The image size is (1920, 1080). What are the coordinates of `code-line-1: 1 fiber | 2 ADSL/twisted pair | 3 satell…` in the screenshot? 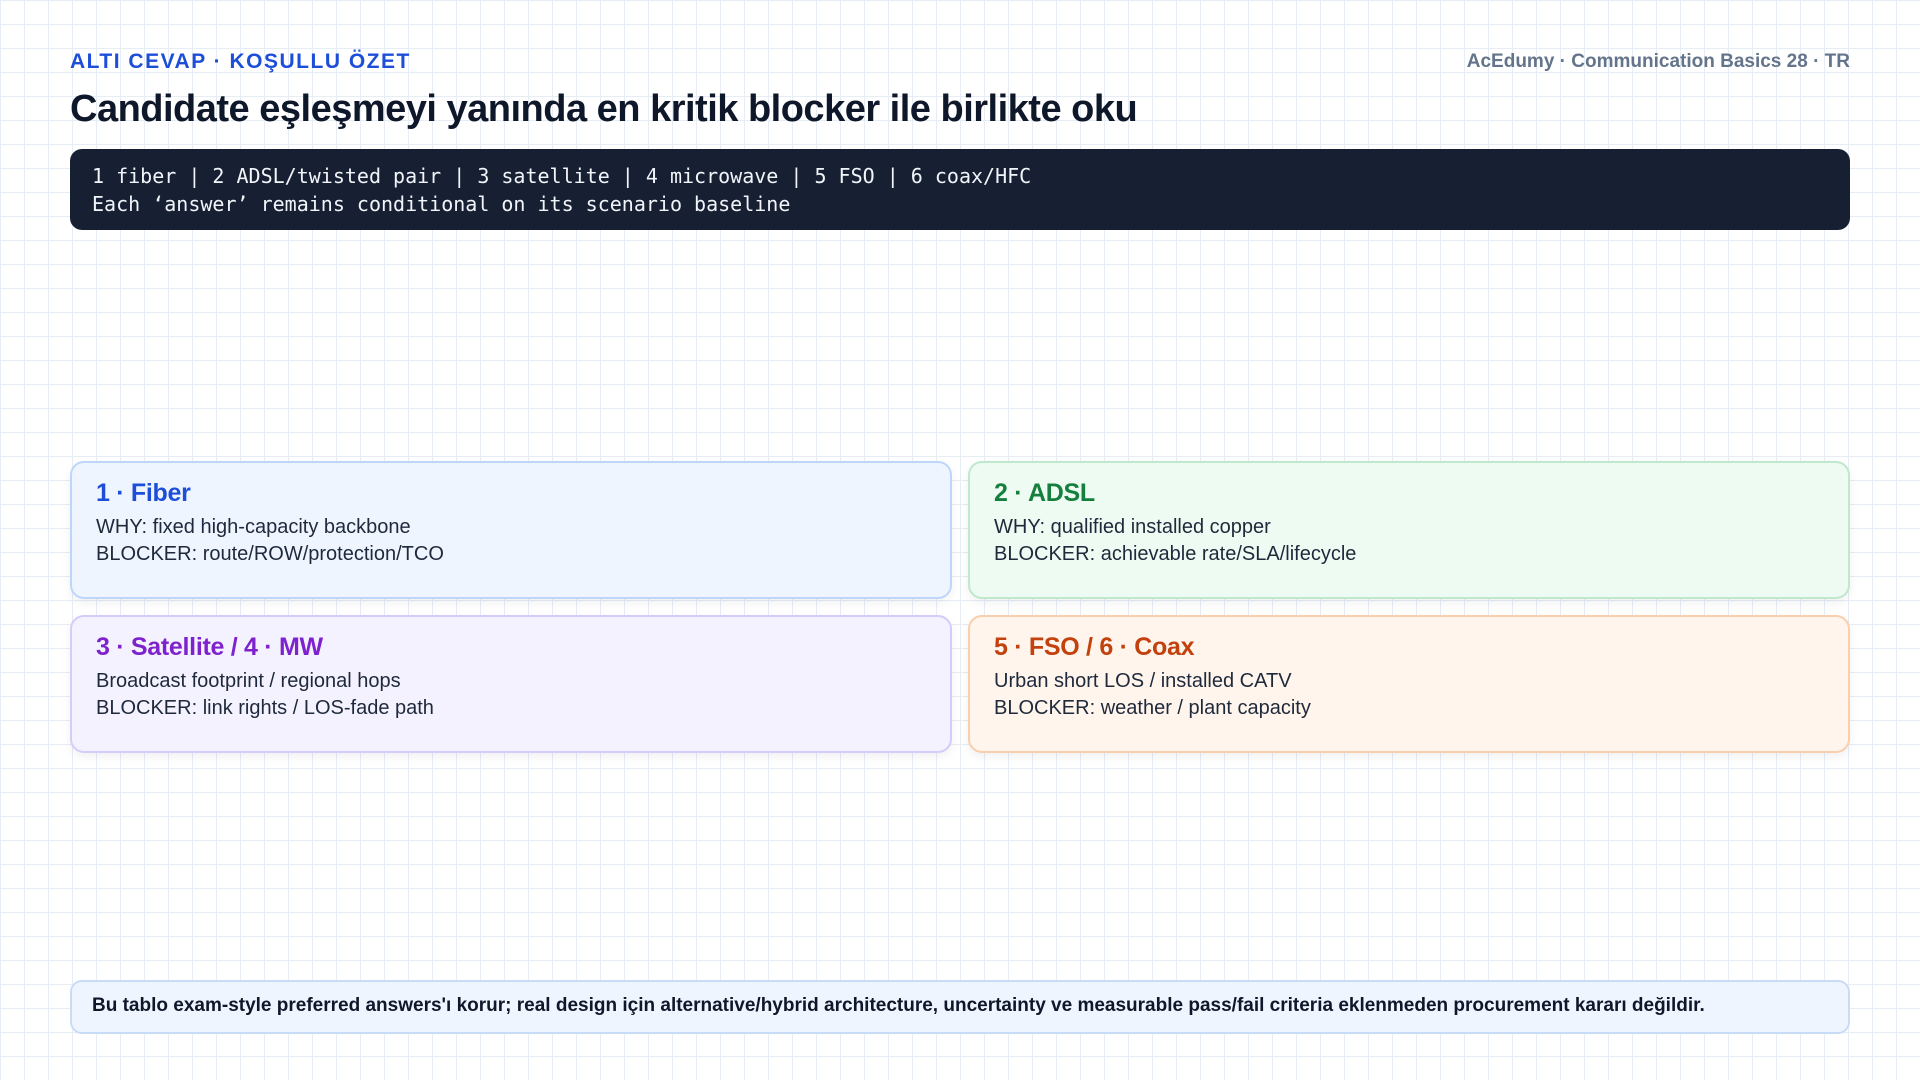 It's located at (562, 176).